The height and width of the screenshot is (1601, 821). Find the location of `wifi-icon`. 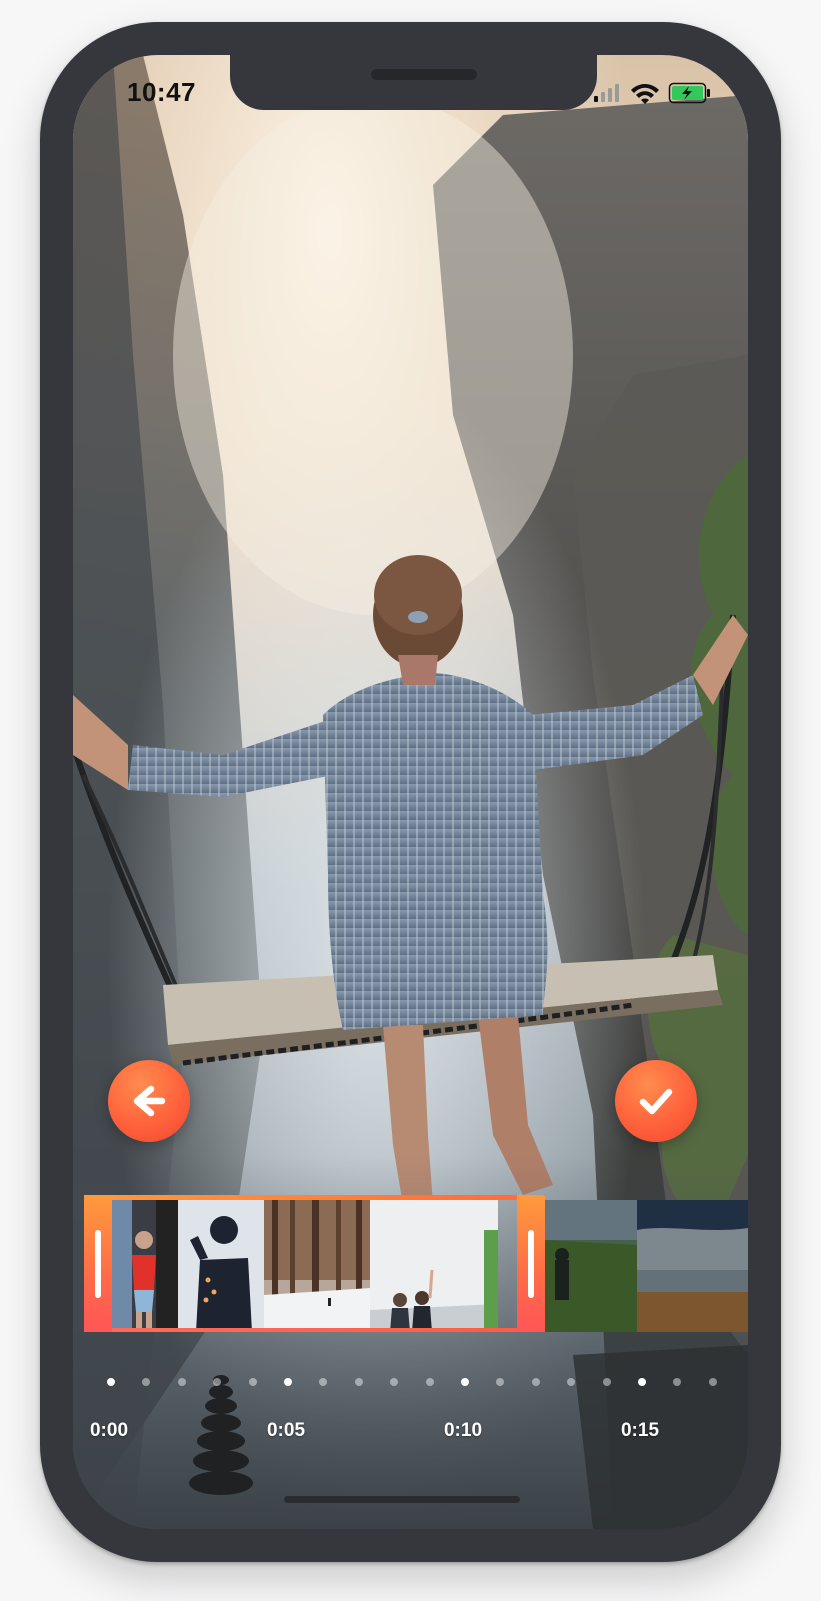

wifi-icon is located at coordinates (645, 94).